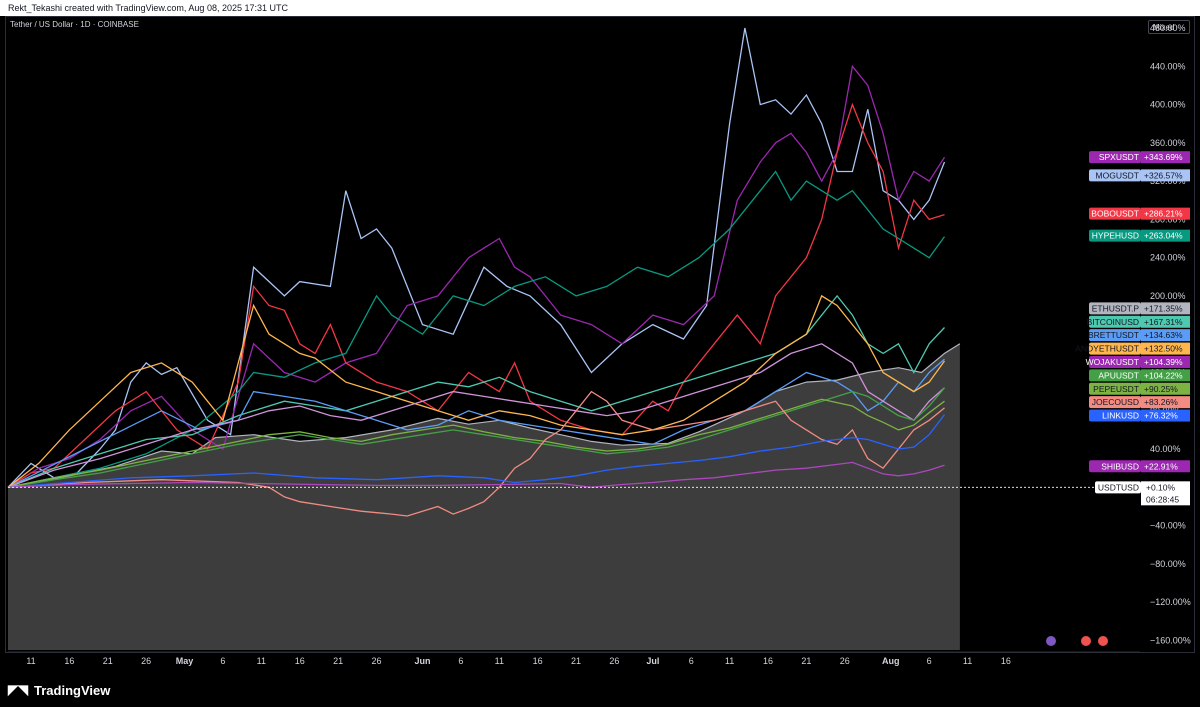 The image size is (1200, 707). I want to click on y-tick-label: 40.00%, so click(1165, 449).